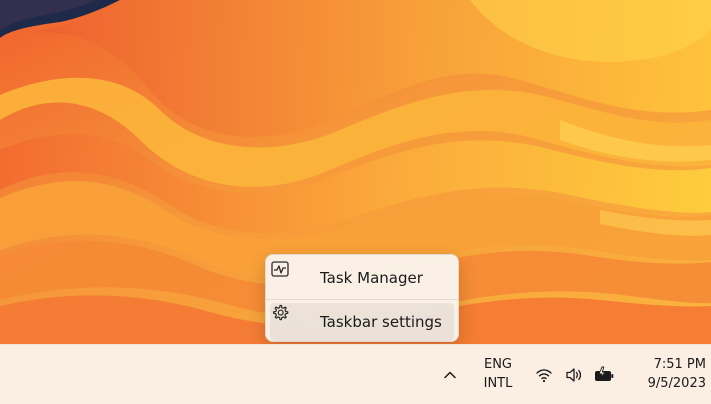 This screenshot has width=711, height=404. Describe the element at coordinates (371, 278) in the screenshot. I see `menu-item-label: Task Manager` at that location.